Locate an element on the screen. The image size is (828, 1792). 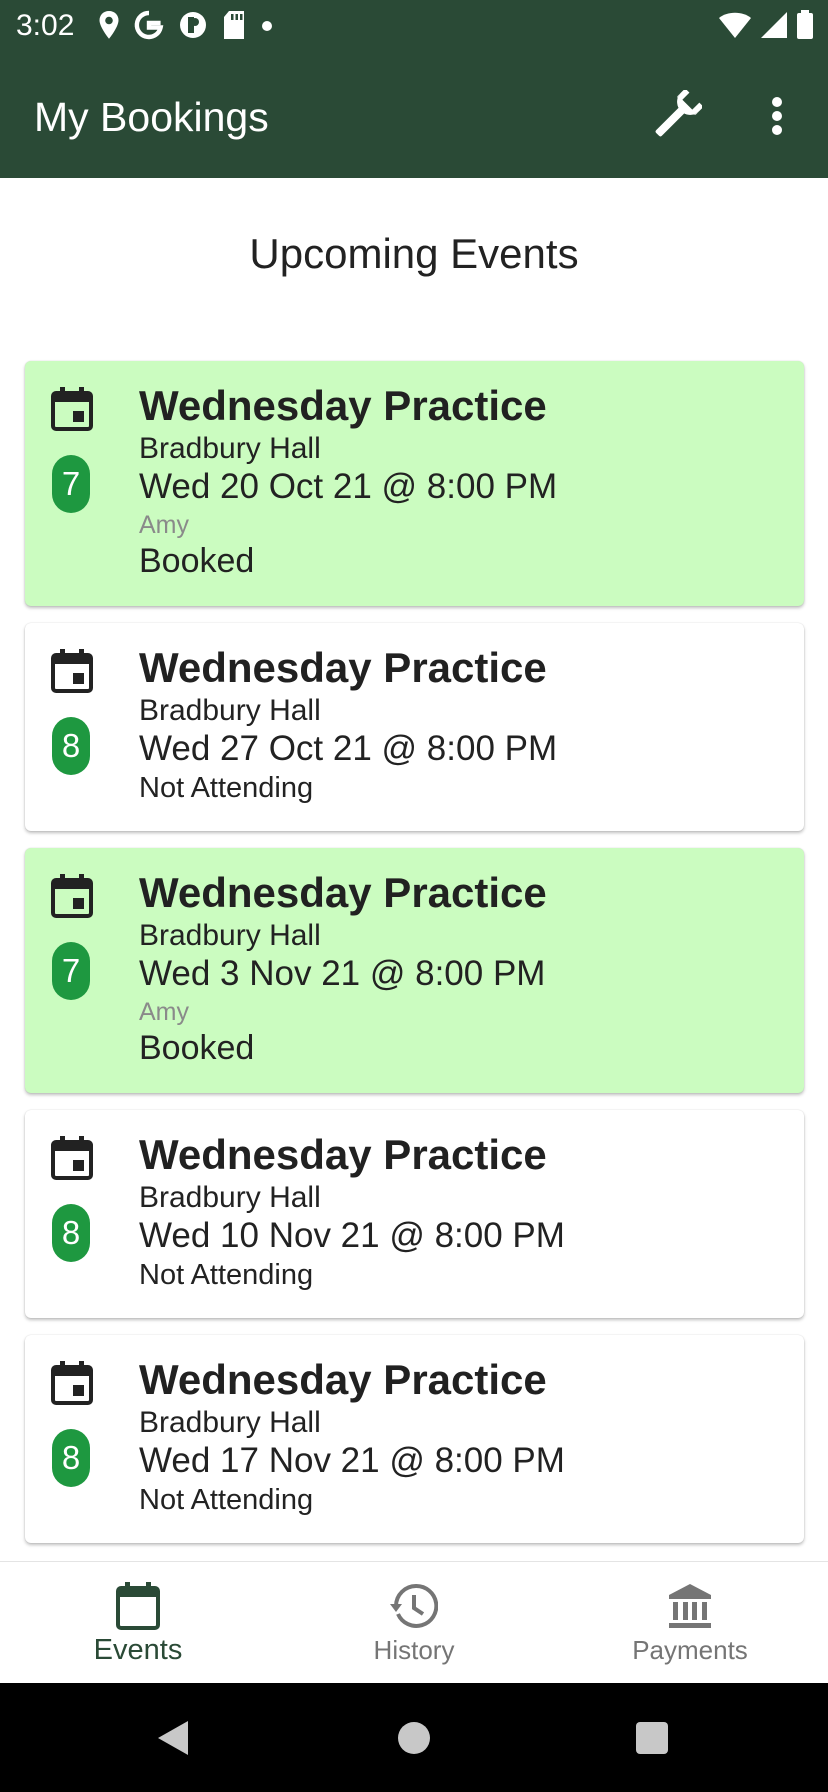
bank-icon is located at coordinates (690, 1606).